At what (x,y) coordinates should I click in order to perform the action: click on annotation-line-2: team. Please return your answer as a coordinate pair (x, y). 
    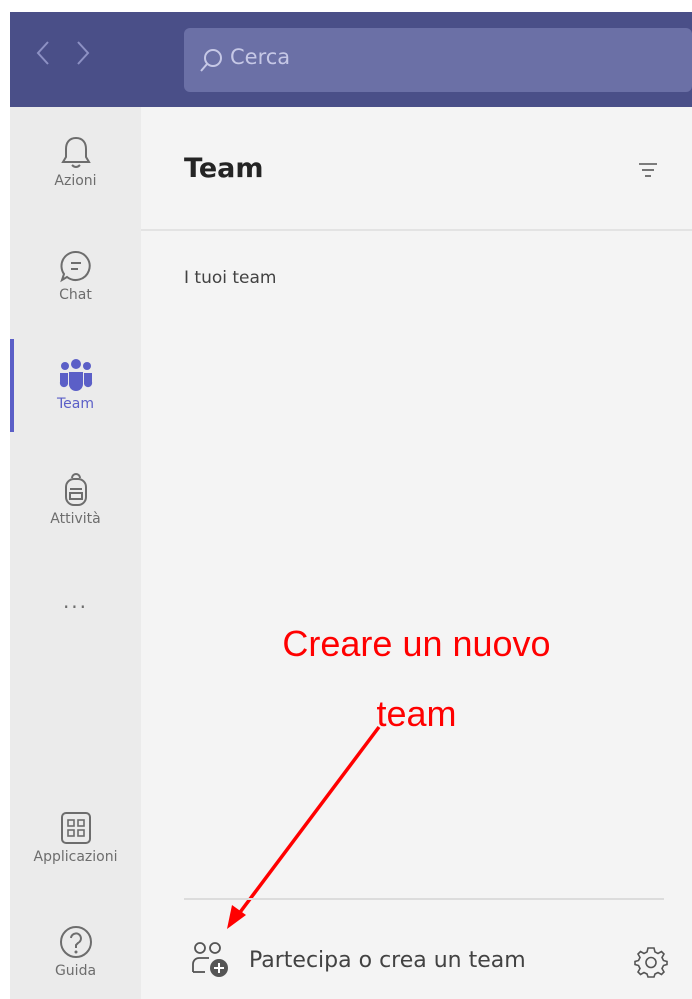
    Looking at the image, I should click on (416, 713).